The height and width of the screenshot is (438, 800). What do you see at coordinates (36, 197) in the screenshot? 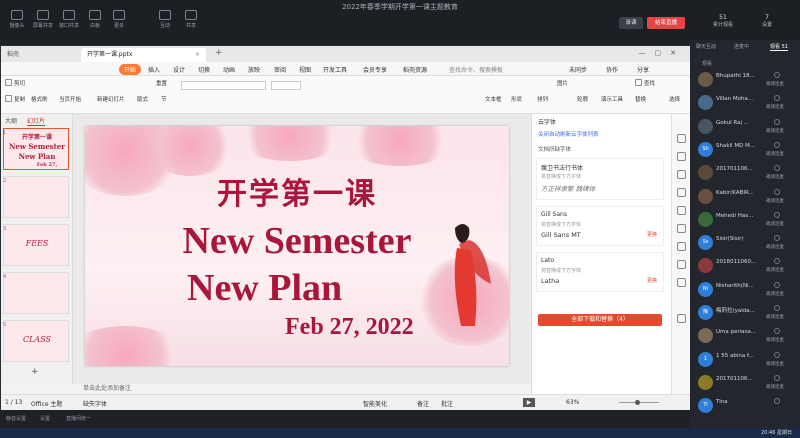
I see `thumbnail-2: 2` at bounding box center [36, 197].